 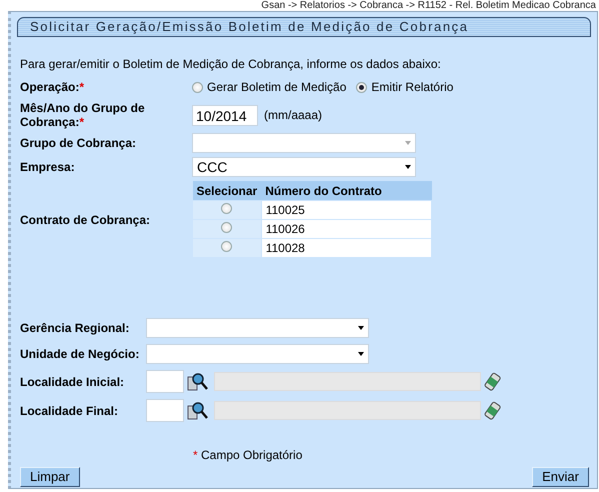 I want to click on page-title: Solicitar Geração/Emissão Boletim de Medição de Cobrança, so click(x=304, y=27).